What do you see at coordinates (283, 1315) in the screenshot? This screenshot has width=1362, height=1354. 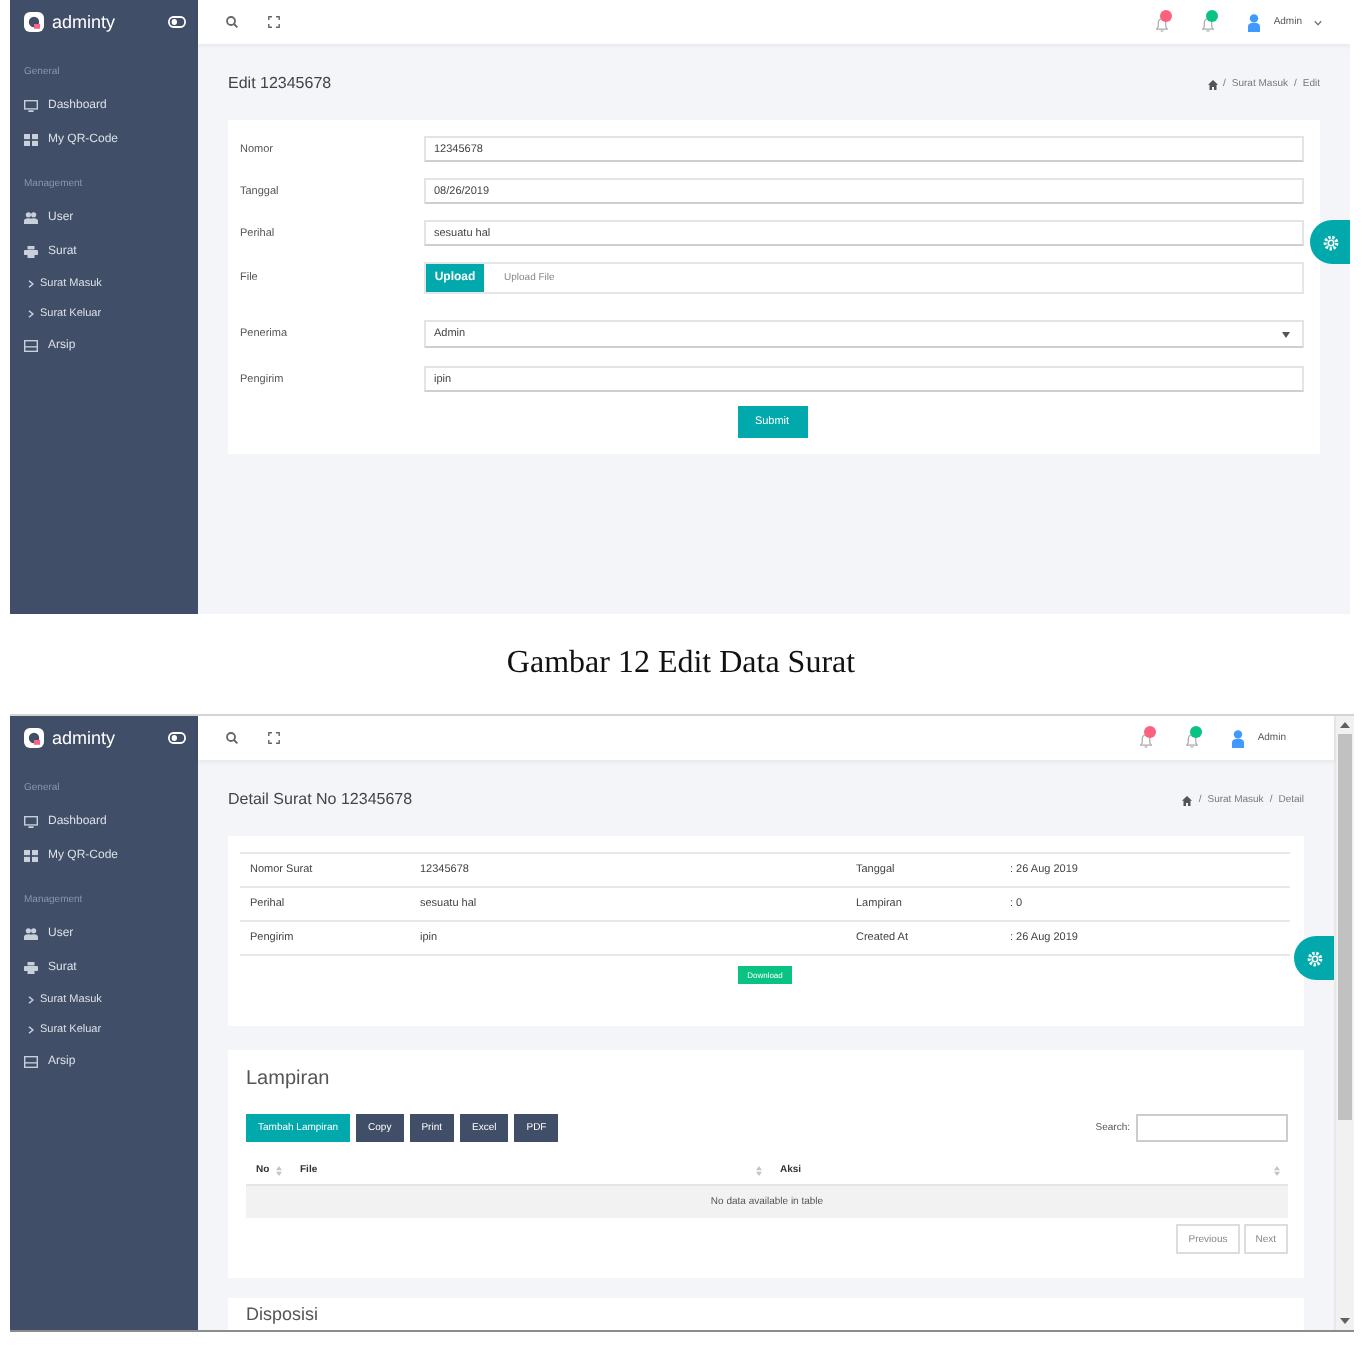 I see `card-title: Disposisi` at bounding box center [283, 1315].